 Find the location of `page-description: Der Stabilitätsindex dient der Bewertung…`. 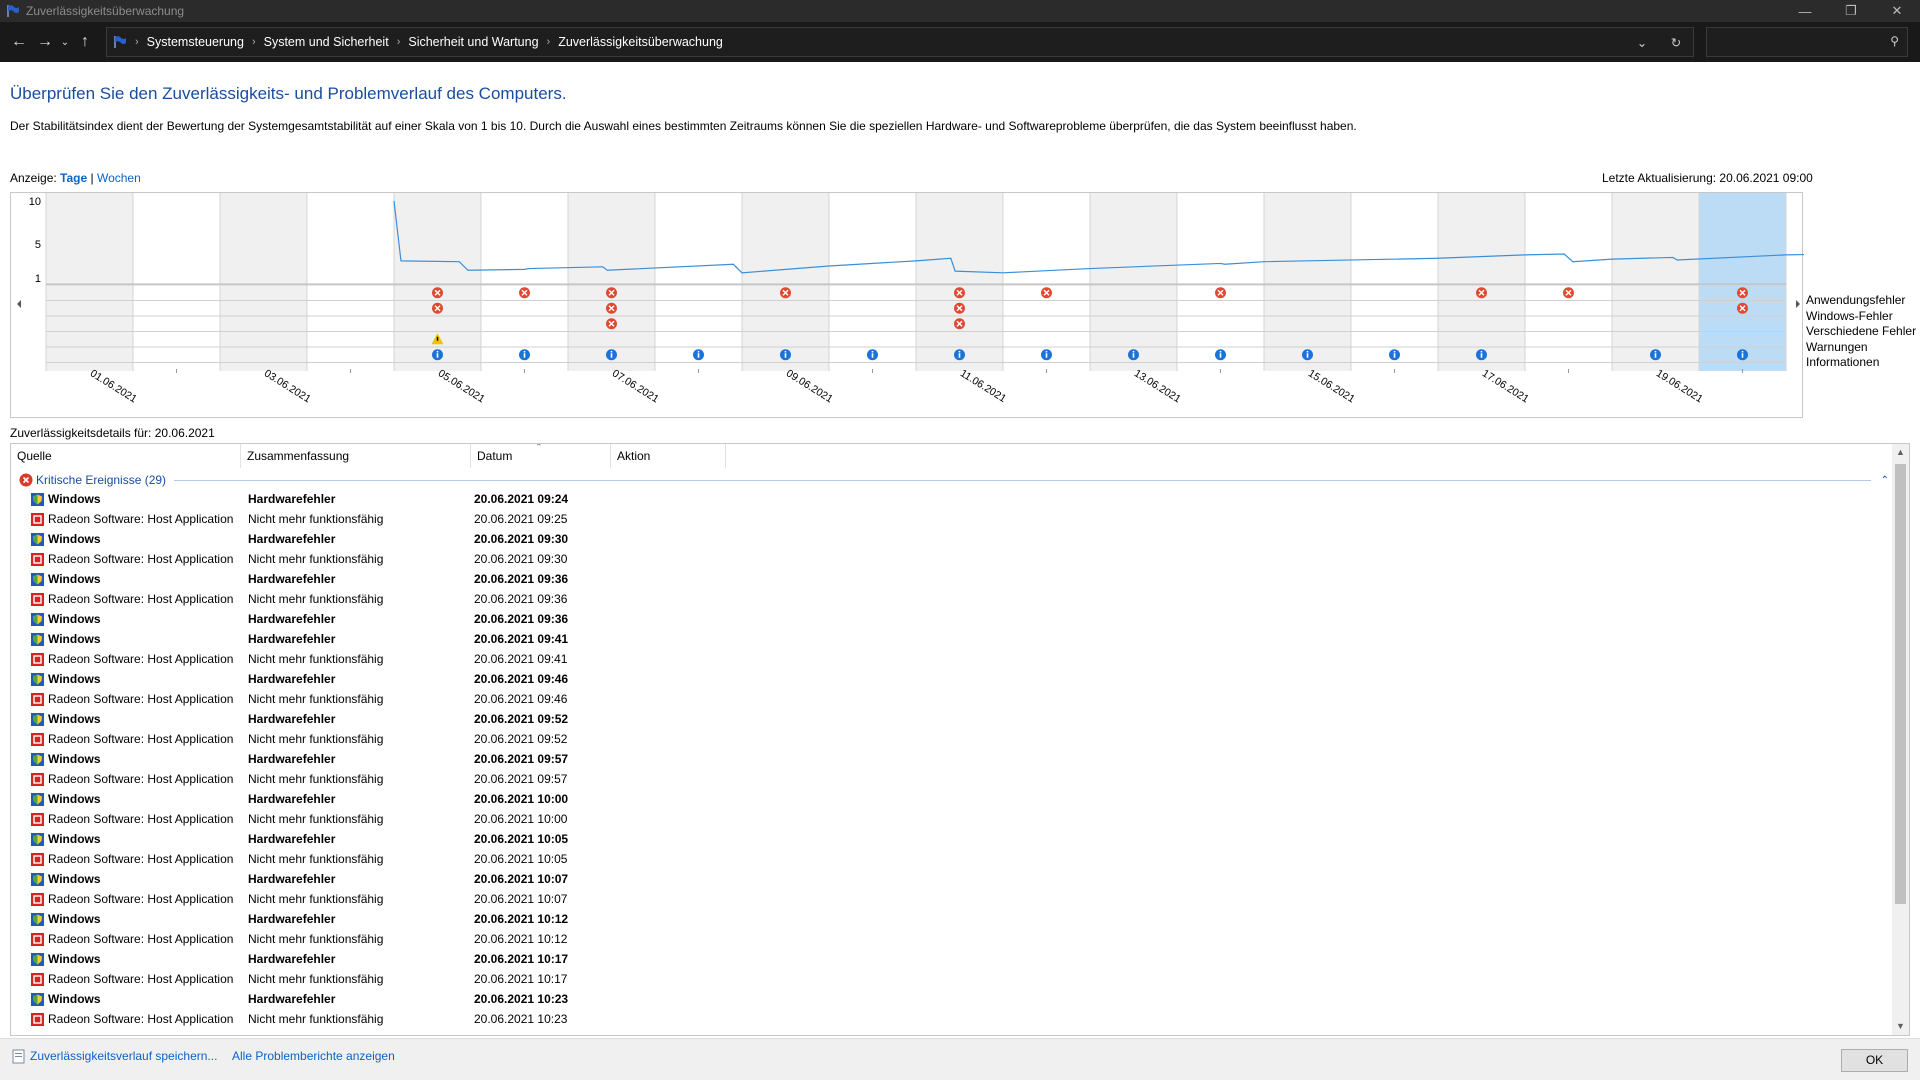

page-description: Der Stabilitätsindex dient der Bewertung… is located at coordinates (683, 126).